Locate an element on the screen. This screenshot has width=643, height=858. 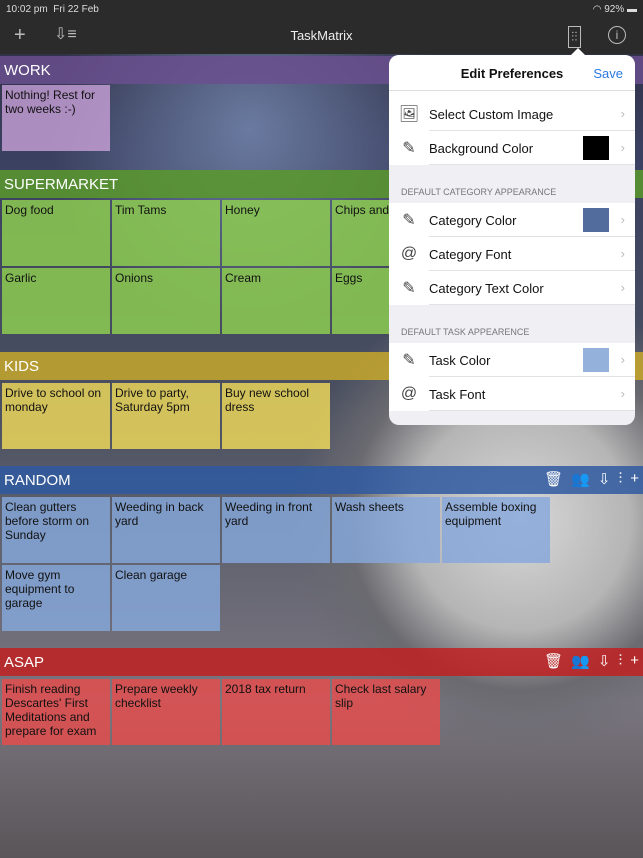
task-tile: Wash sheets is located at coordinates (386, 530).